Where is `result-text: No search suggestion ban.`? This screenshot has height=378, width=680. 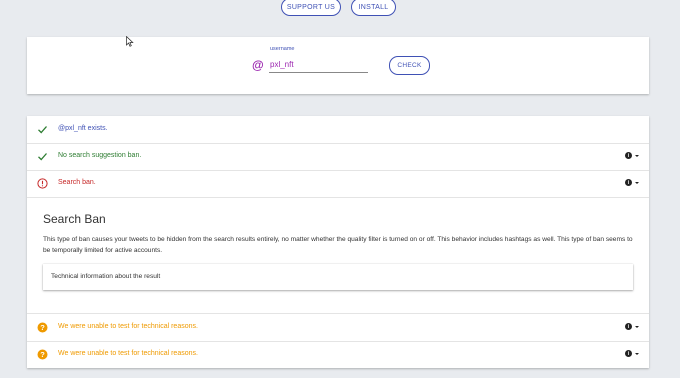 result-text: No search suggestion ban. is located at coordinates (100, 155).